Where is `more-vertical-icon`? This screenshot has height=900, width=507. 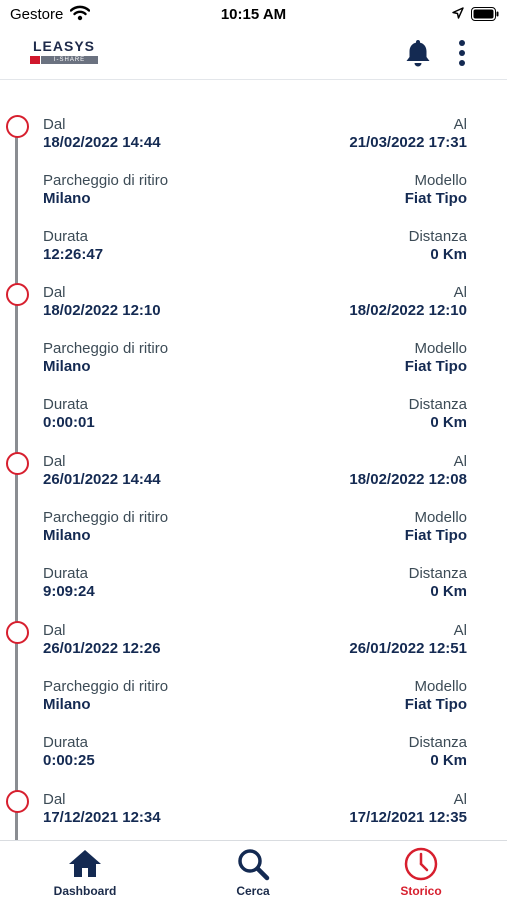
more-vertical-icon is located at coordinates (462, 53).